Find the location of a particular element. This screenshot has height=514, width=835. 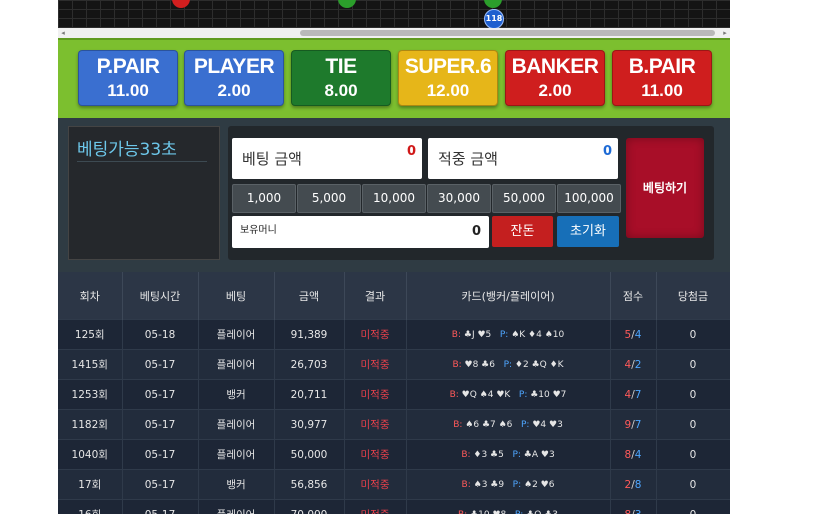

player-cards: ♠2 ♥6 is located at coordinates (539, 484).